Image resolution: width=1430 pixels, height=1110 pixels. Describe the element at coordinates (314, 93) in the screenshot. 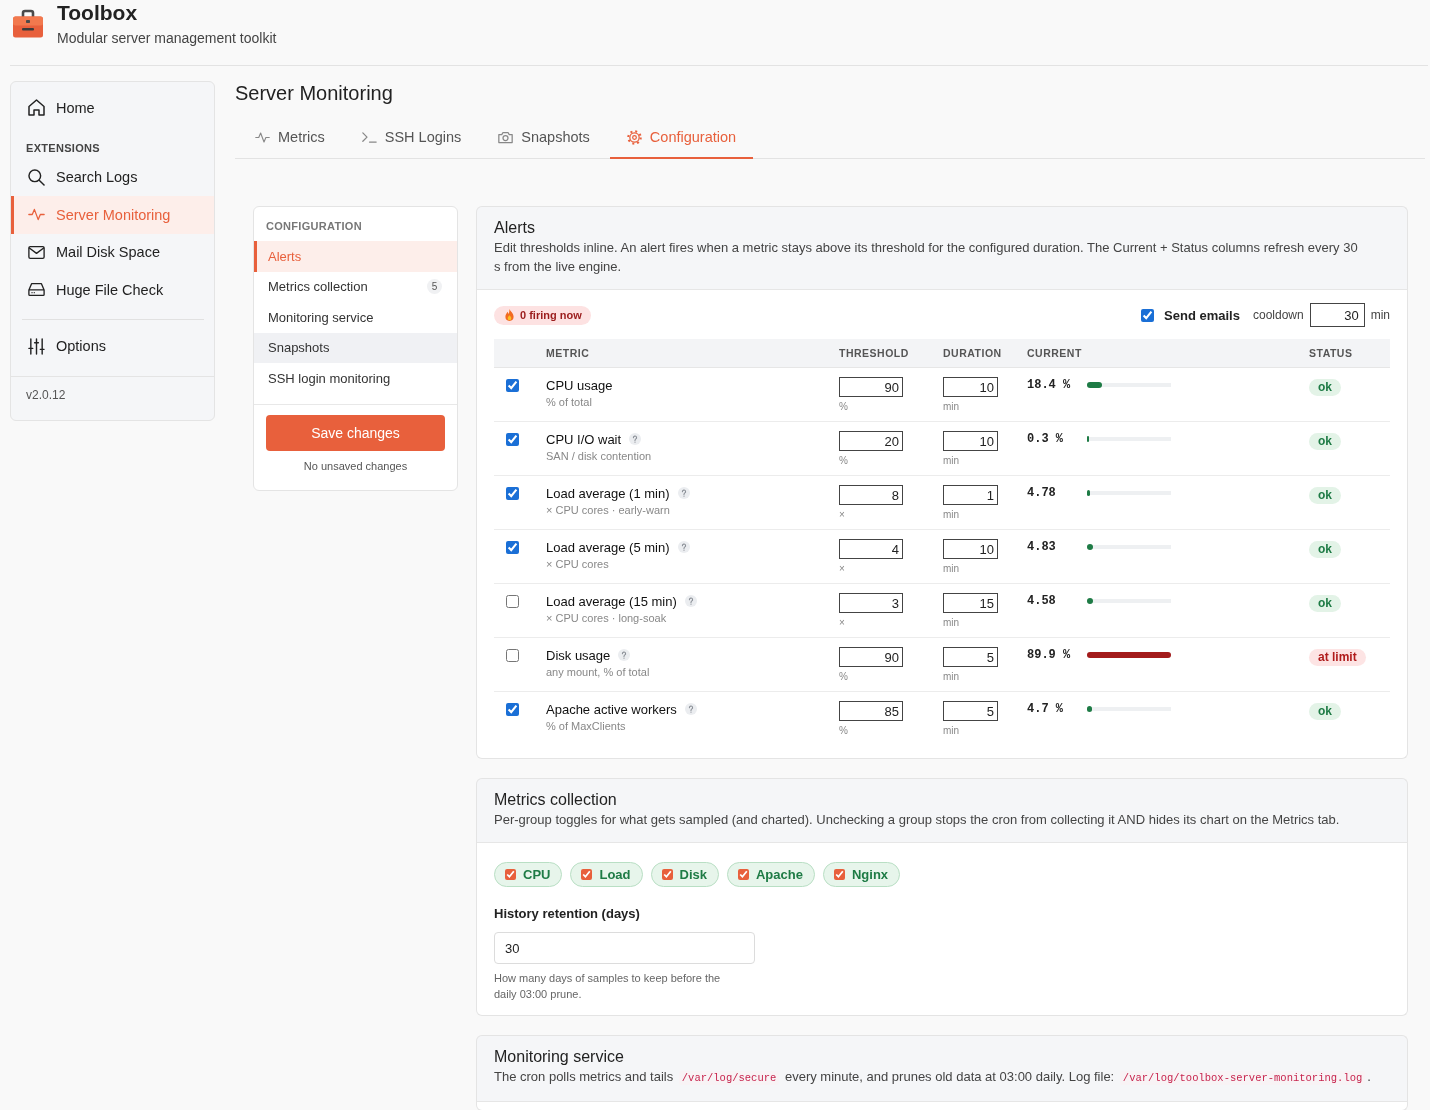

I see `page-title: Server Monitoring` at that location.